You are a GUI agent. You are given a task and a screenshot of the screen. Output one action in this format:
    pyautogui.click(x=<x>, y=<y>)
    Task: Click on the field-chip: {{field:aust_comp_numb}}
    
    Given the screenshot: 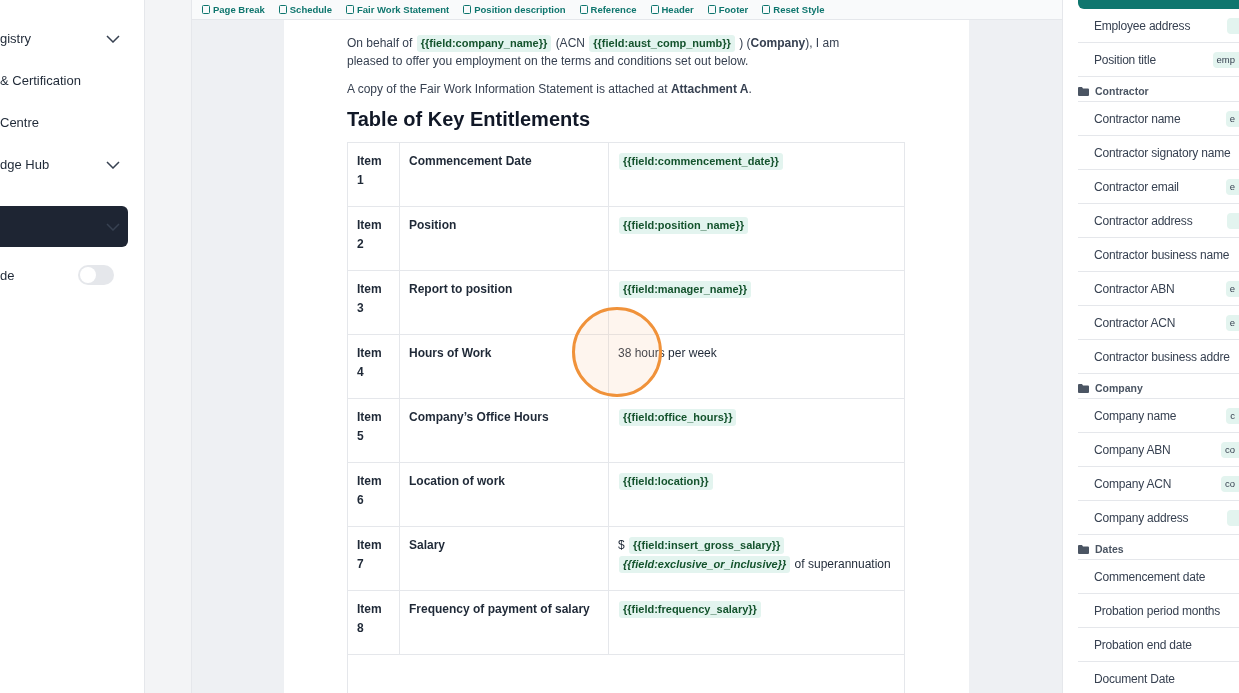 What is the action you would take?
    pyautogui.click(x=662, y=43)
    